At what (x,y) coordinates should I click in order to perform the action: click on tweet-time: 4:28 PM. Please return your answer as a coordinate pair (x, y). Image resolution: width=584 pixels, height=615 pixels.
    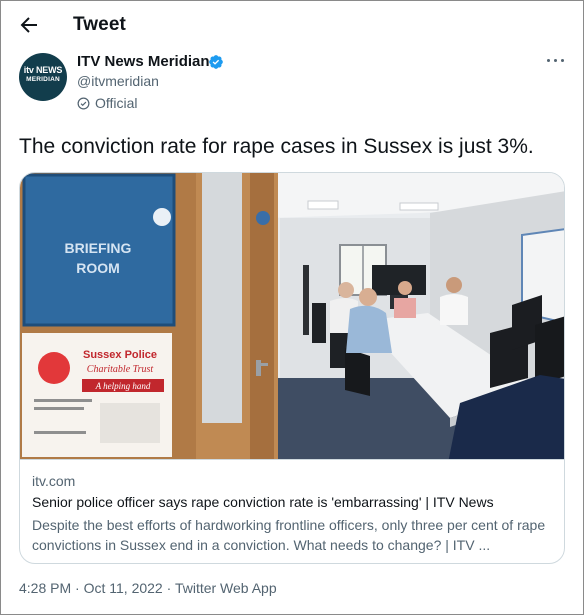
    Looking at the image, I should click on (45, 588).